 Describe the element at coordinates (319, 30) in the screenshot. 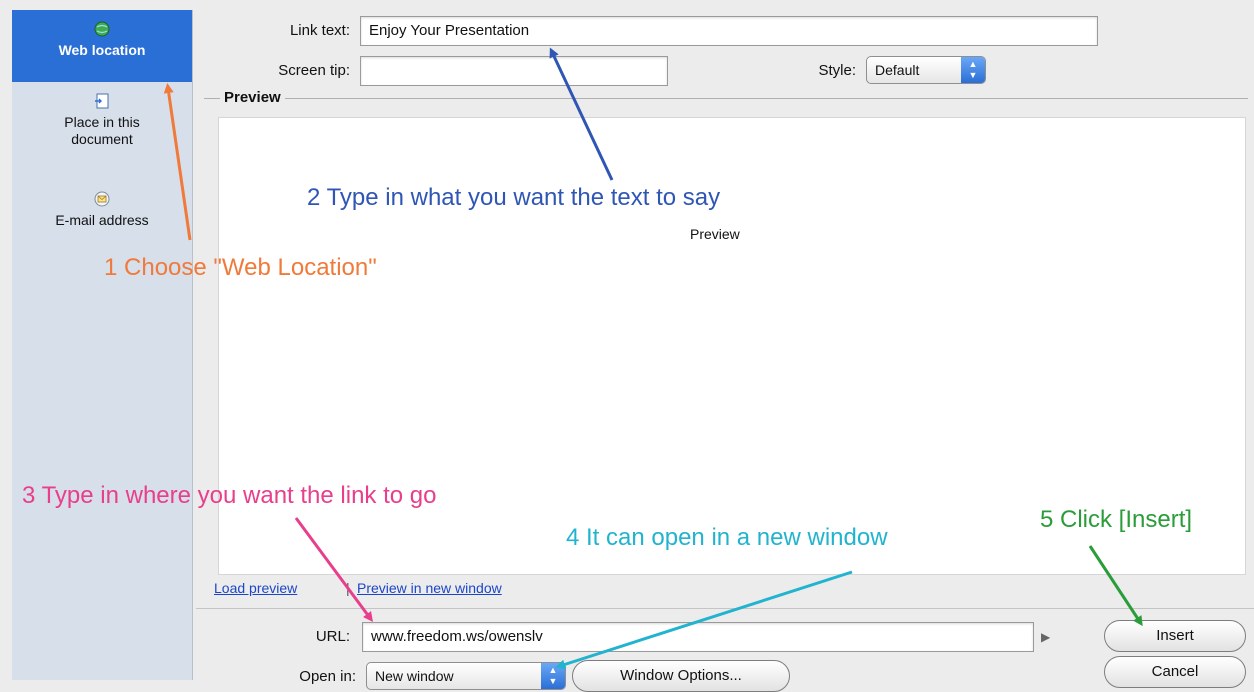

I see `link-text-label: Link text:` at that location.